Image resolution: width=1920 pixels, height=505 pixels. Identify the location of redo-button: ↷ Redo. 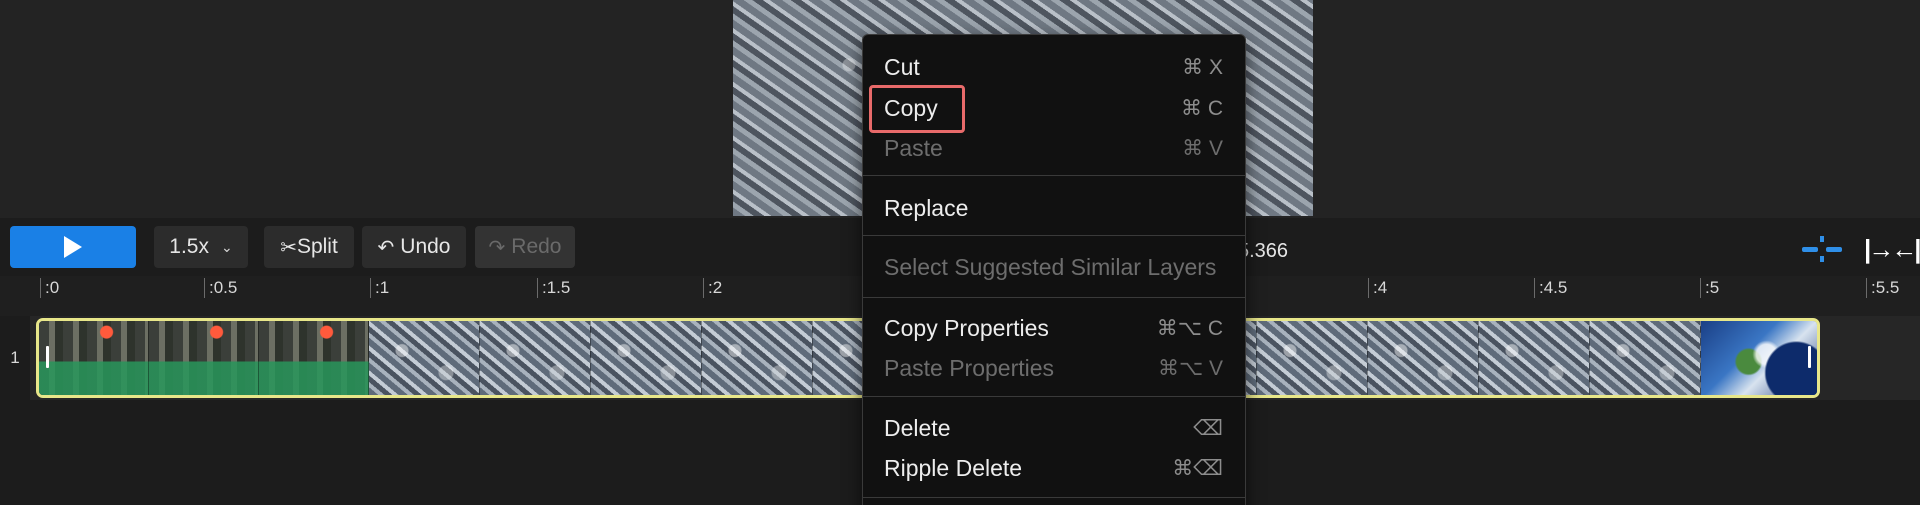
(525, 247).